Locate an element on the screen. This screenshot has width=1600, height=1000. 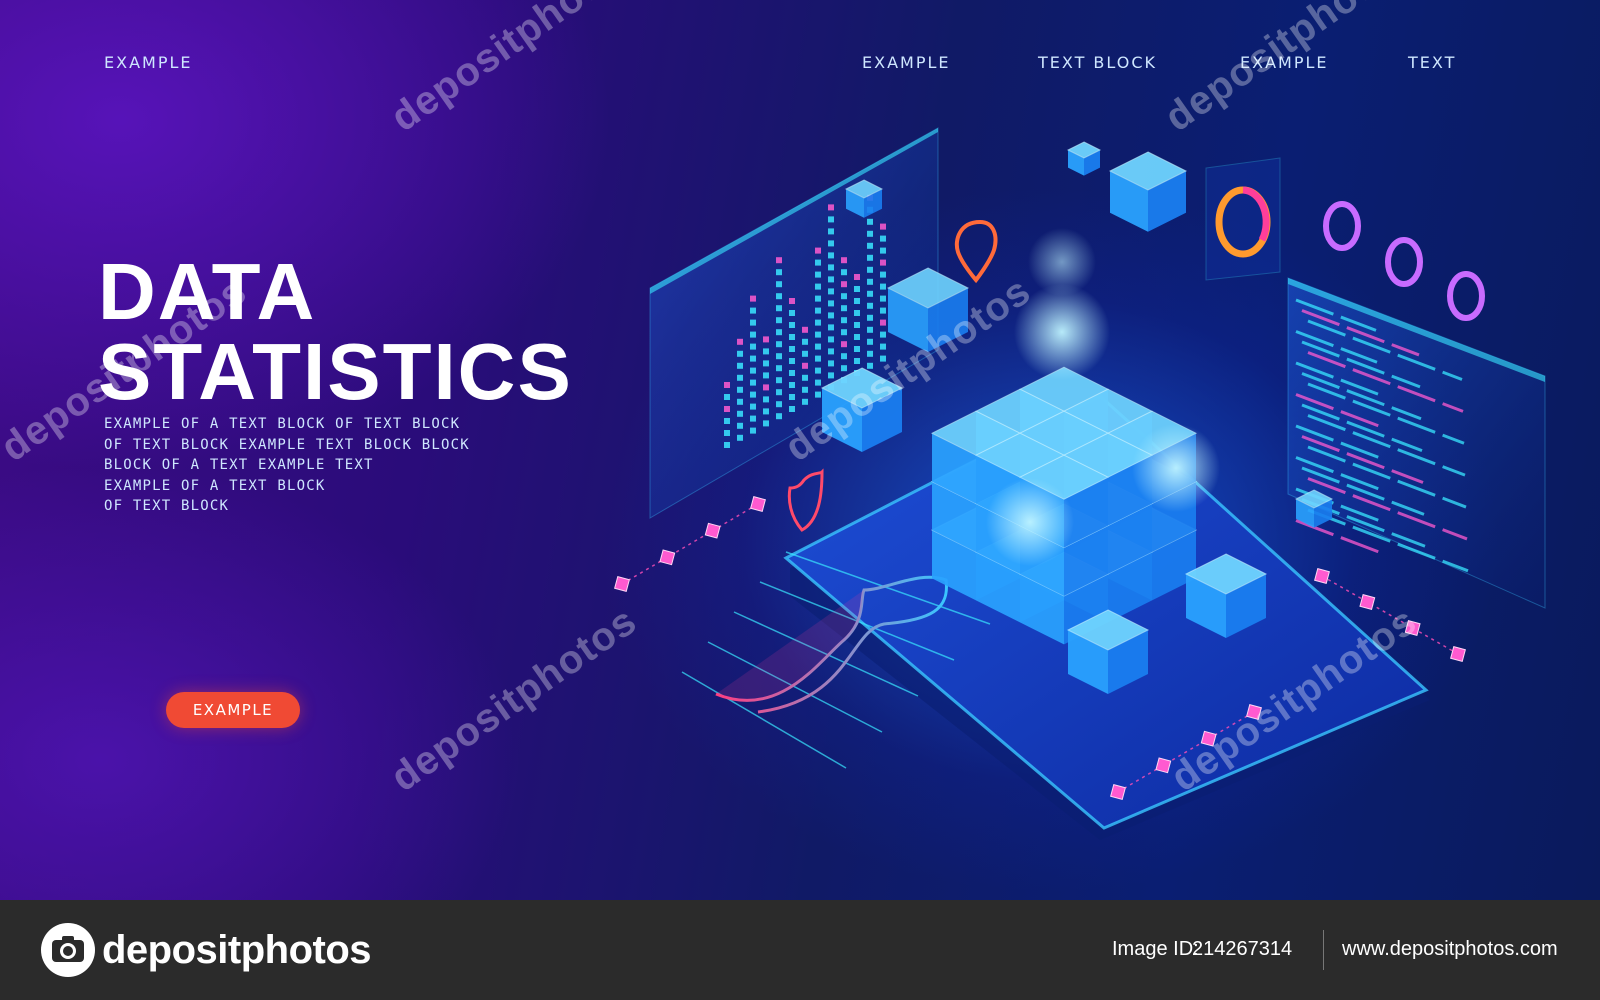
title-line-2: STATISTICS is located at coordinates (335, 371).